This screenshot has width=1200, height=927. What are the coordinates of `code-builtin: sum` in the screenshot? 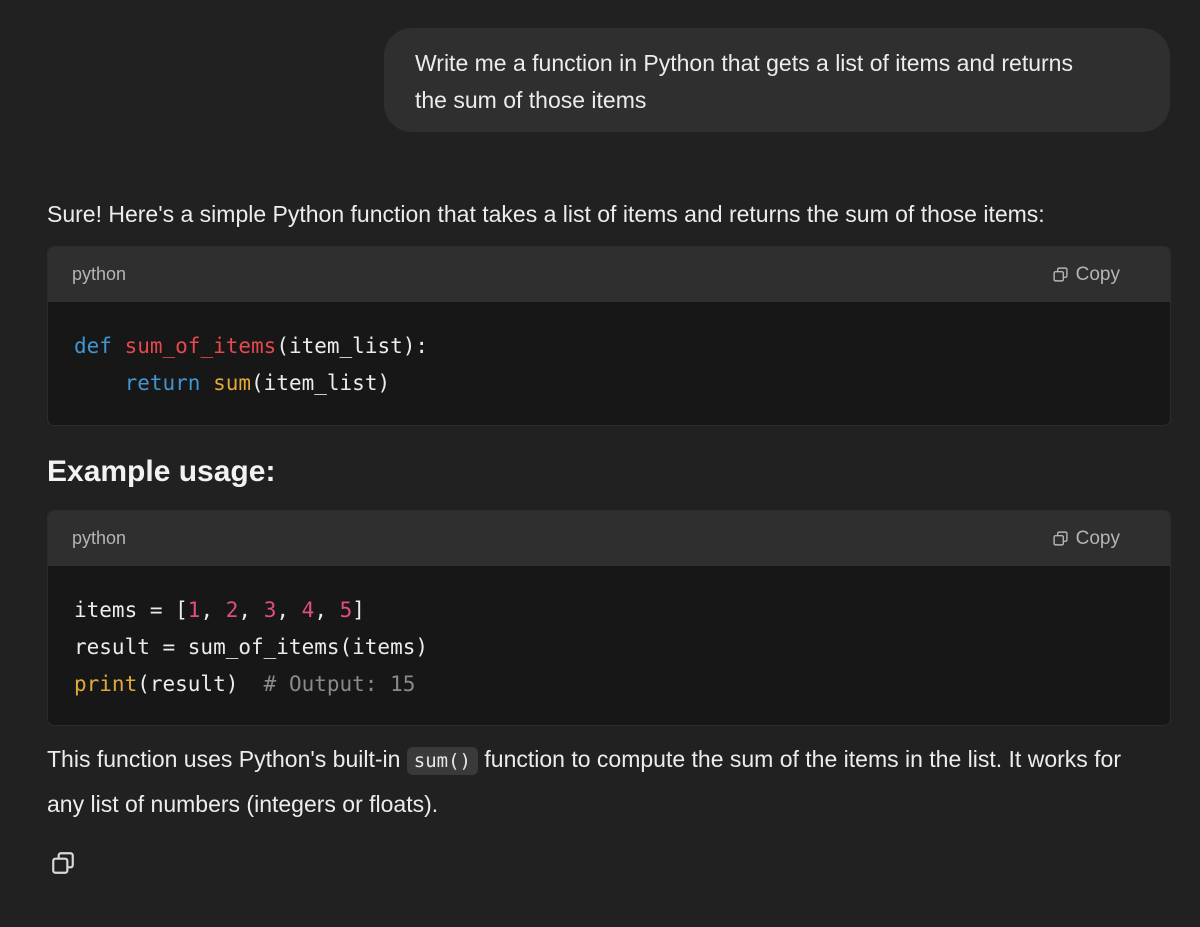 It's located at (232, 383).